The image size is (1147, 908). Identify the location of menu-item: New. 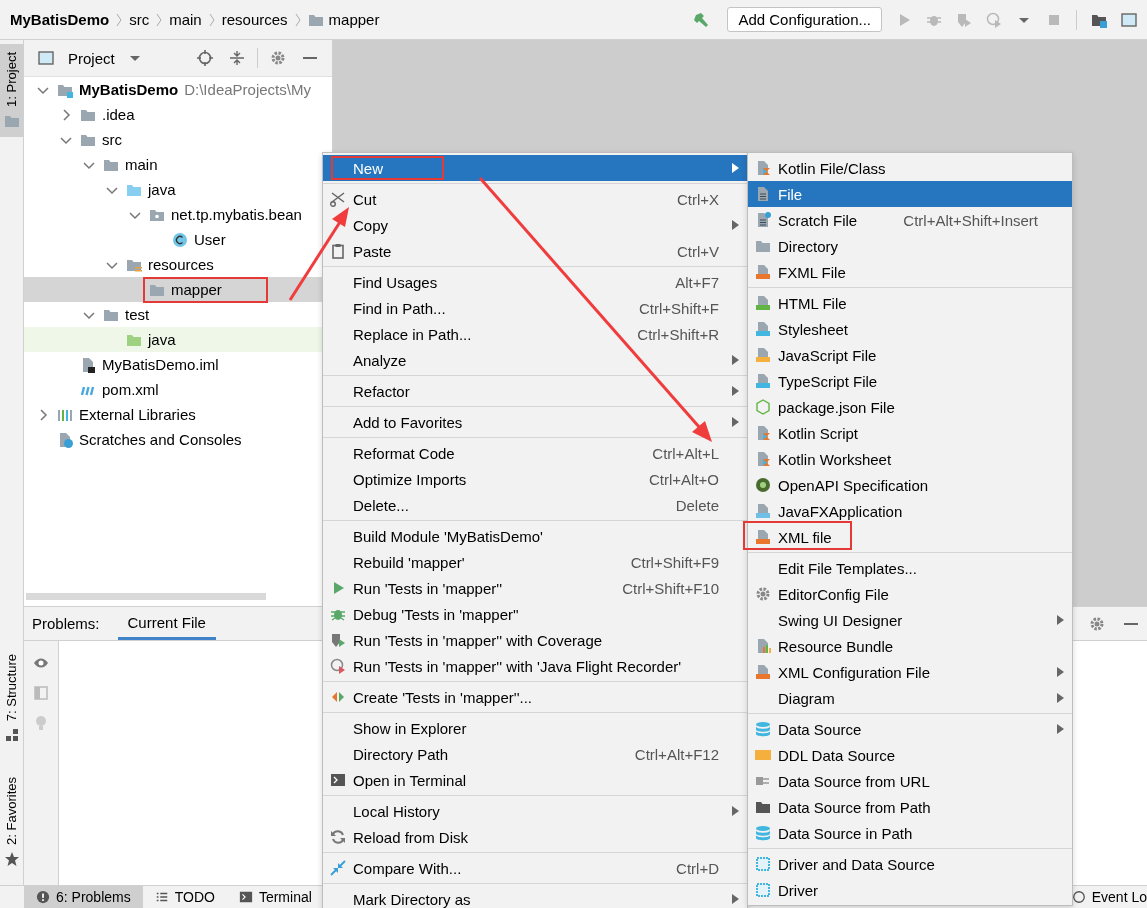
(535, 168).